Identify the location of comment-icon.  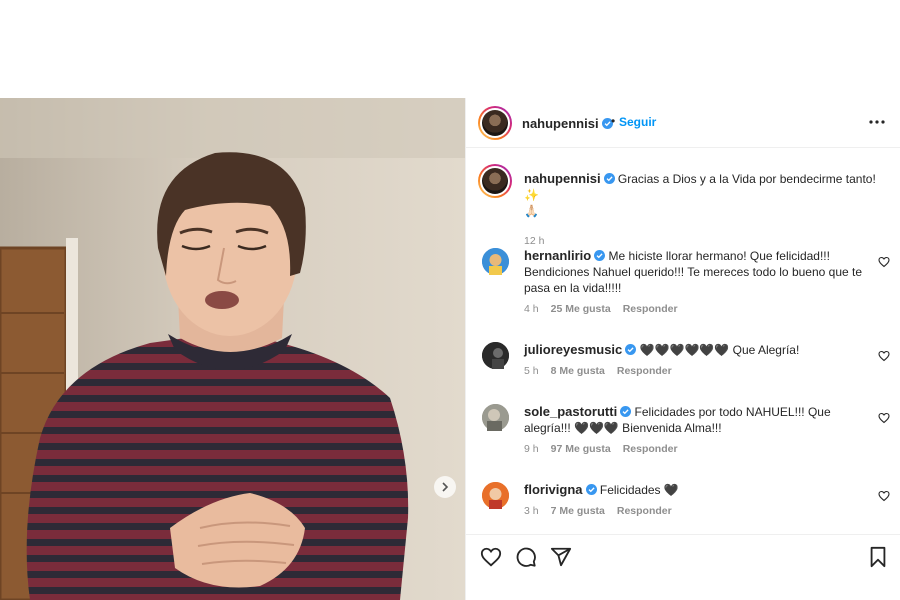
(526, 557).